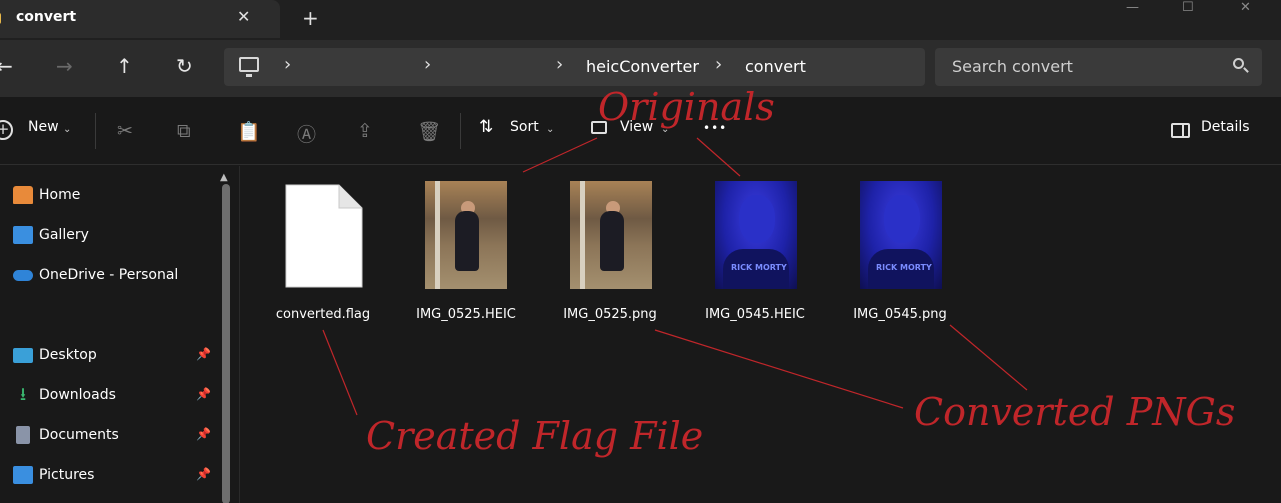 The image size is (1281, 503). I want to click on annotation-created-flag-file: Created Flag File, so click(535, 436).